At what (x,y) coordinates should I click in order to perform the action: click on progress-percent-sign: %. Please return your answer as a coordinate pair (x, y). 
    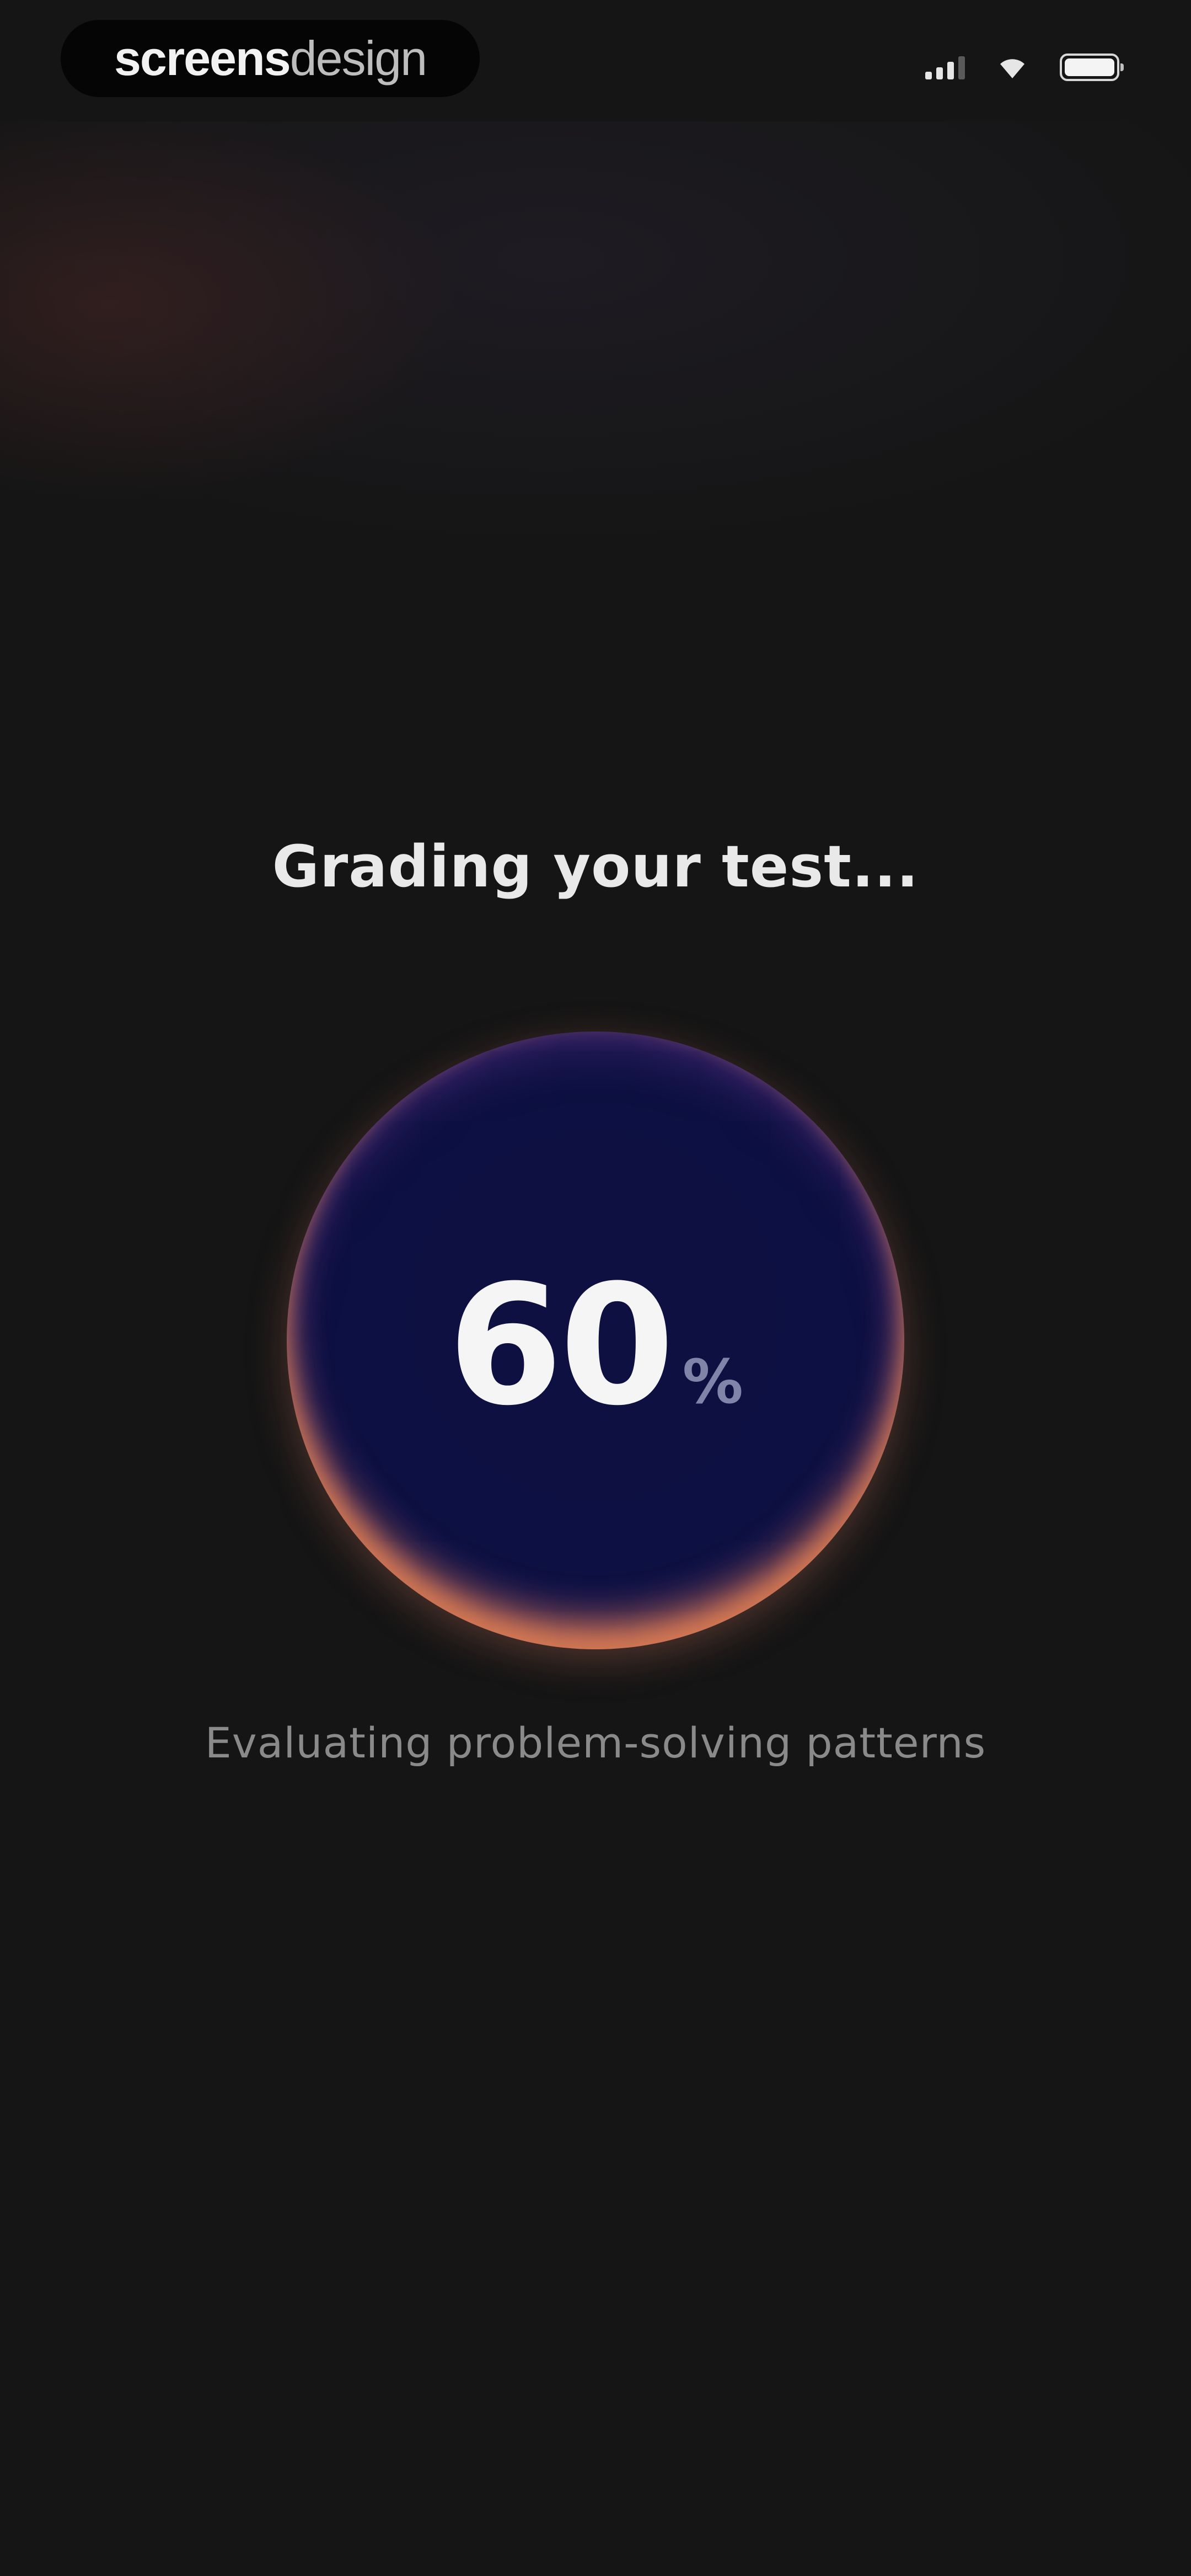
    Looking at the image, I should click on (712, 1381).